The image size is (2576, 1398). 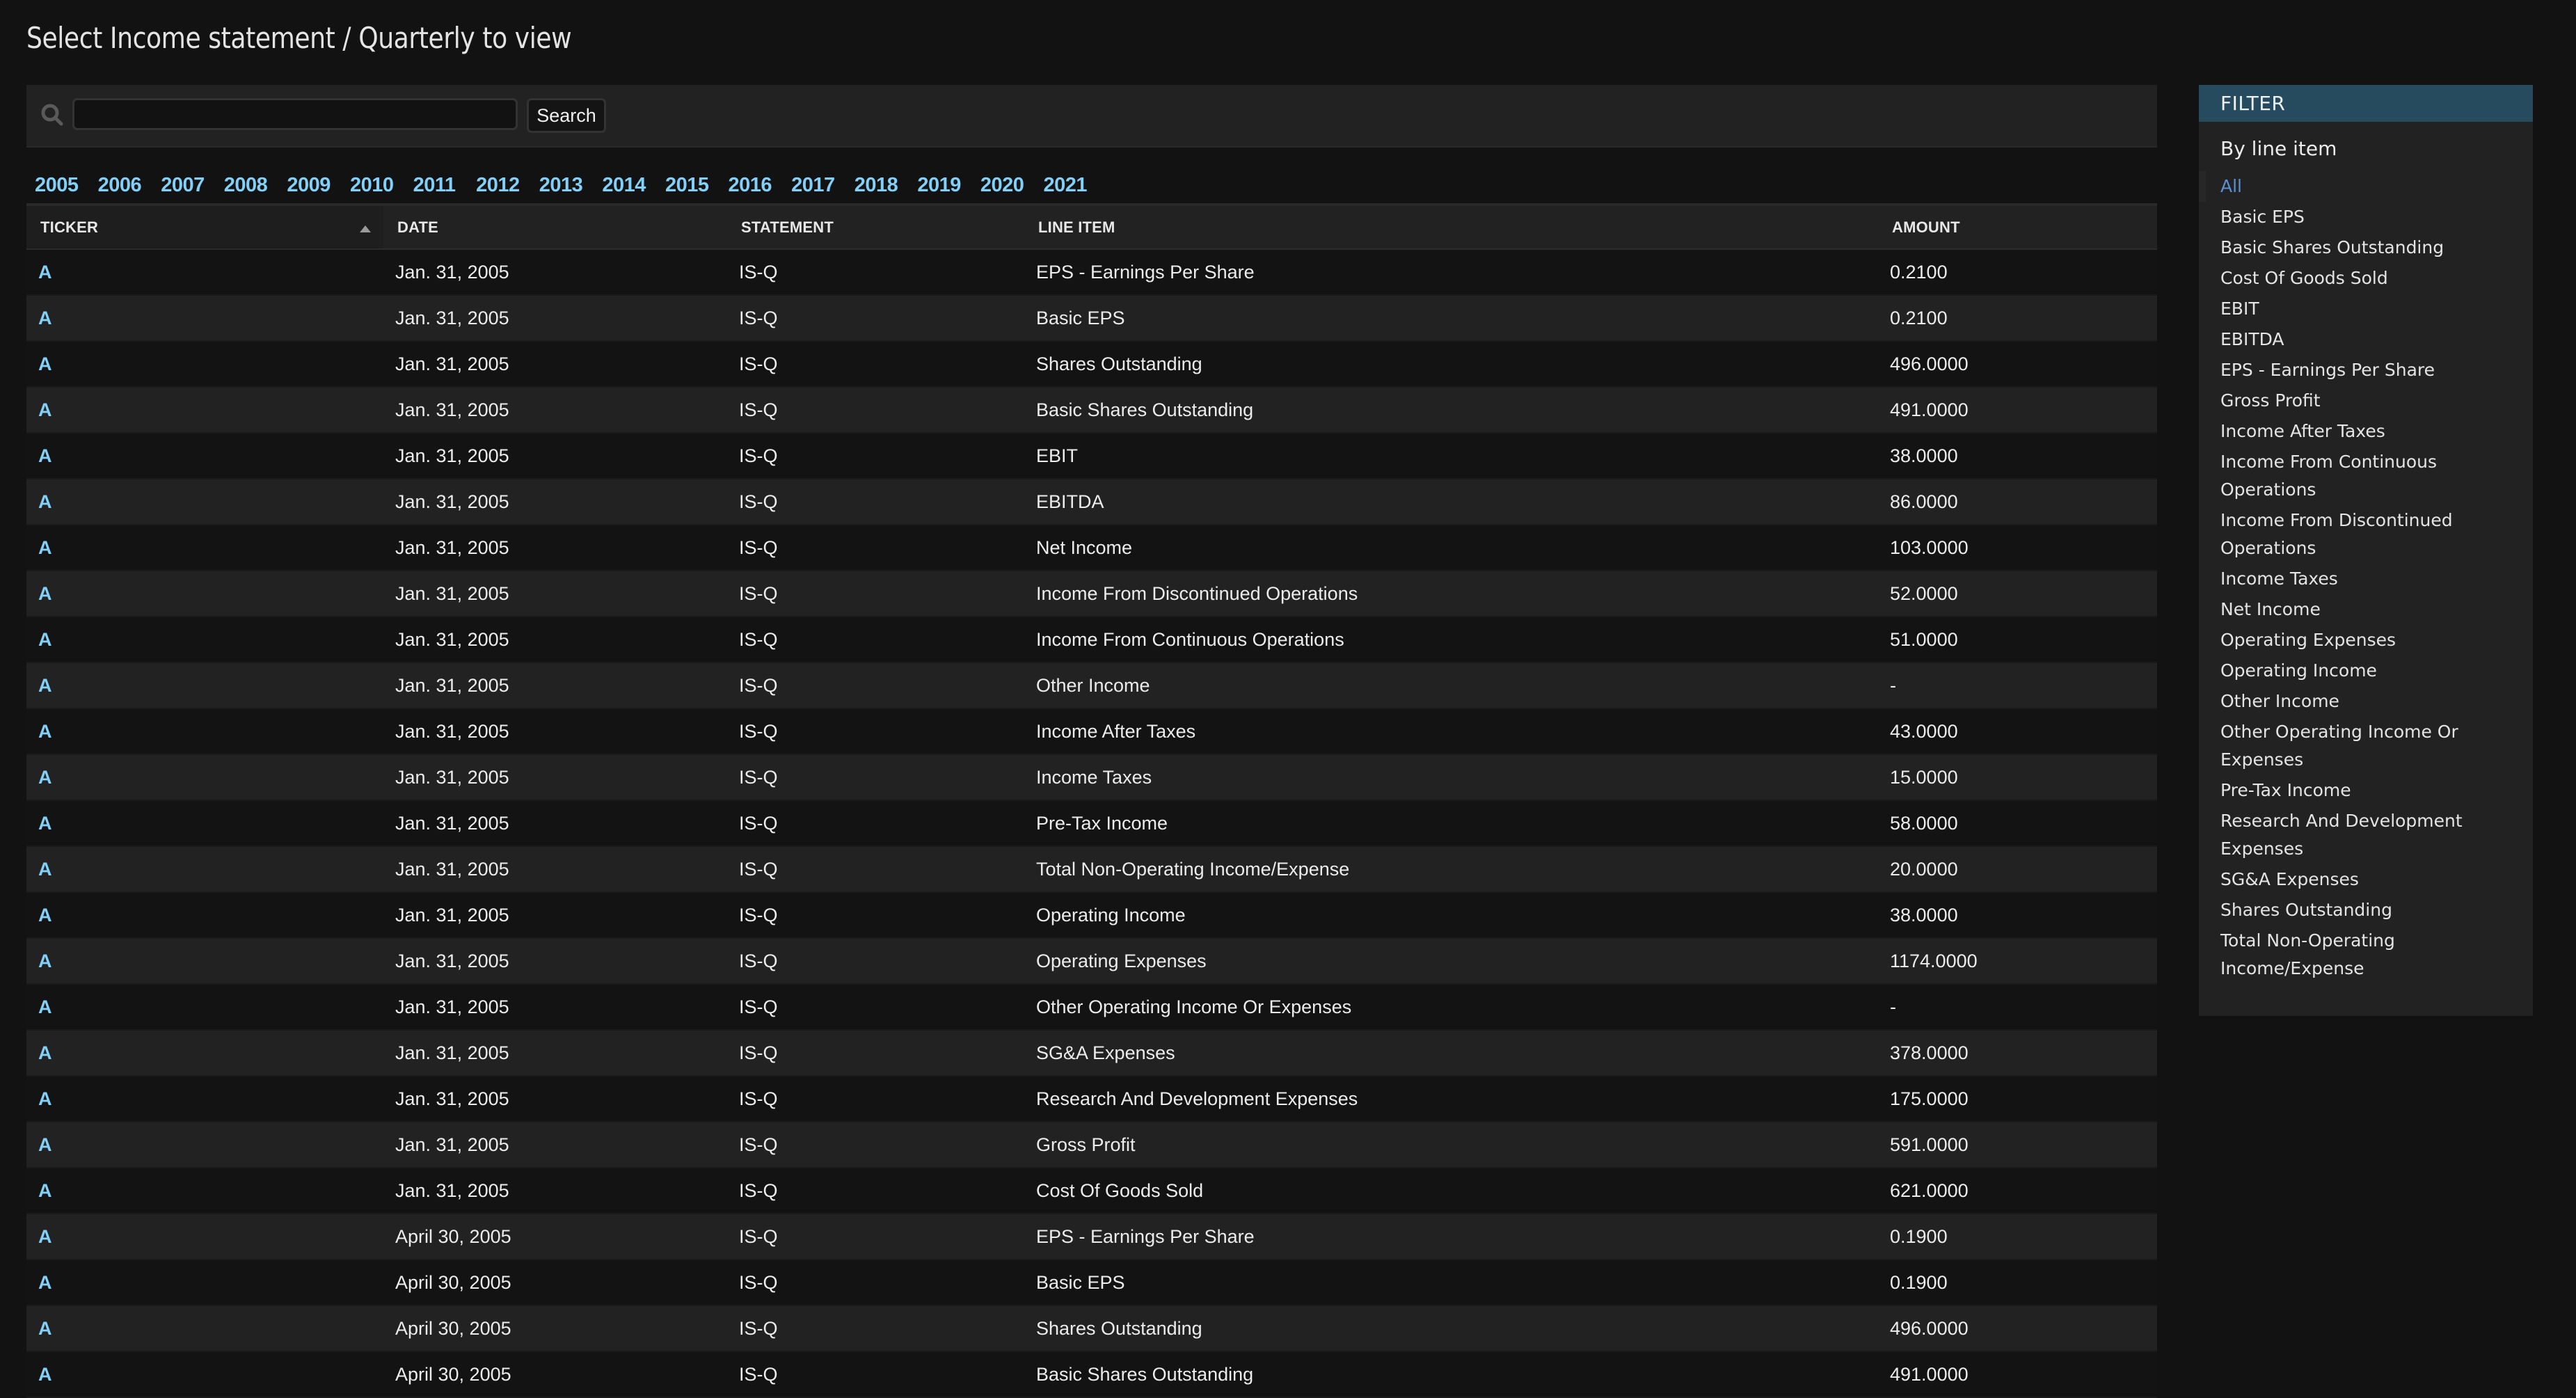 I want to click on sort-ascending-icon, so click(x=365, y=228).